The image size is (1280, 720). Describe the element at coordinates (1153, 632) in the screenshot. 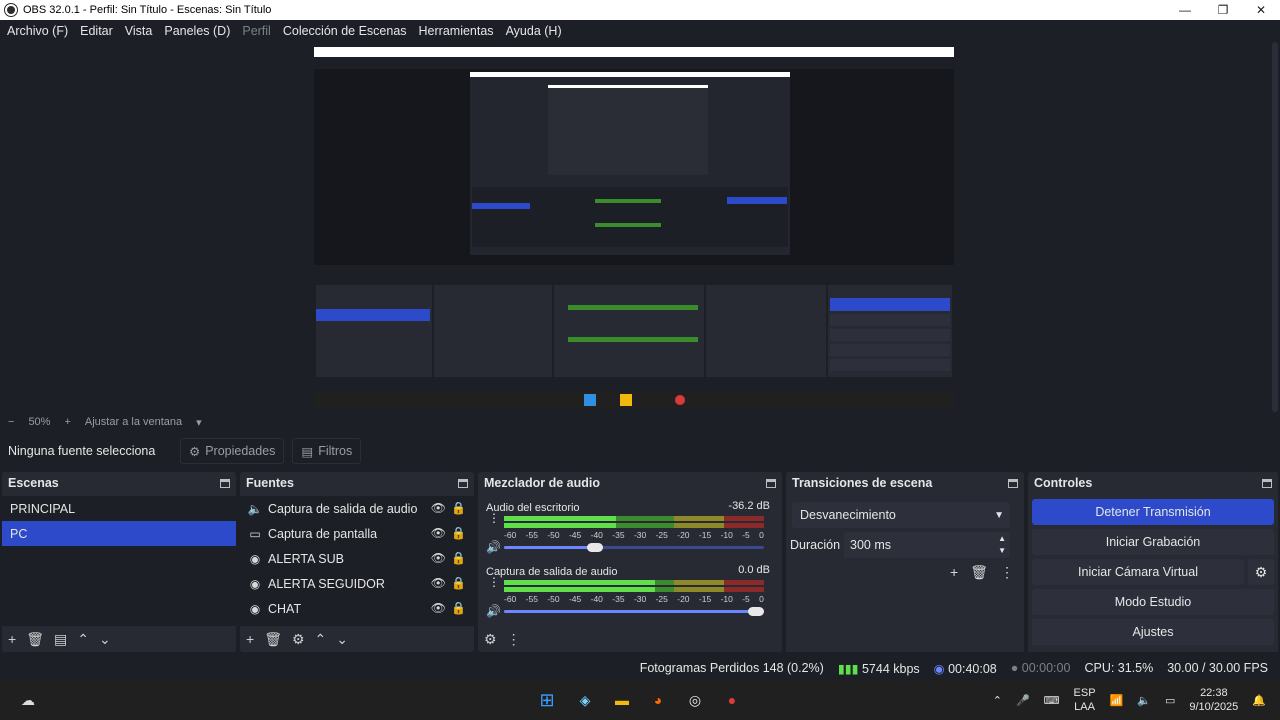

I see `settings-button: Ajustes` at that location.